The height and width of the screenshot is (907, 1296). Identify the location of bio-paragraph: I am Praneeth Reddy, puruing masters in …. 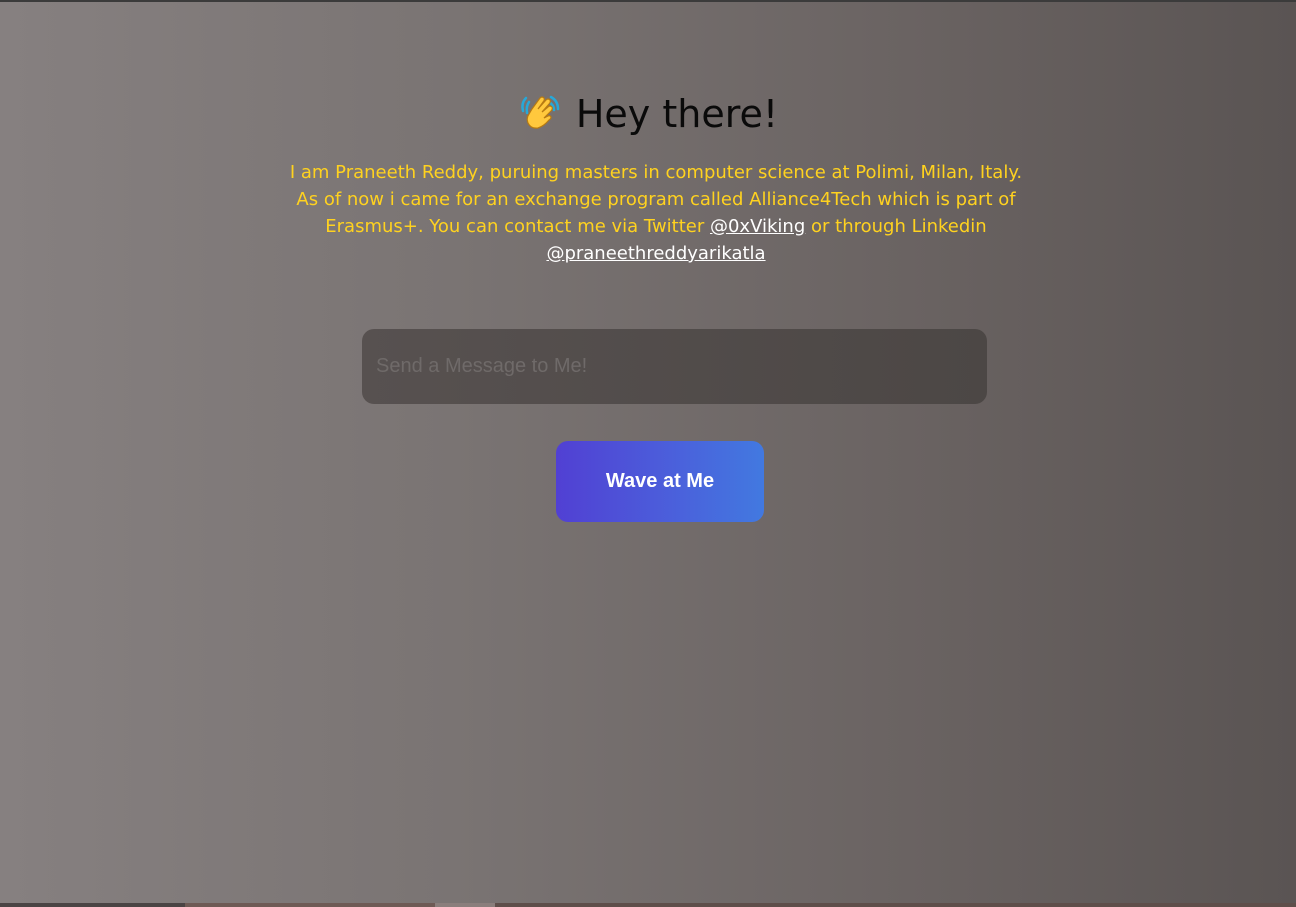
(656, 213).